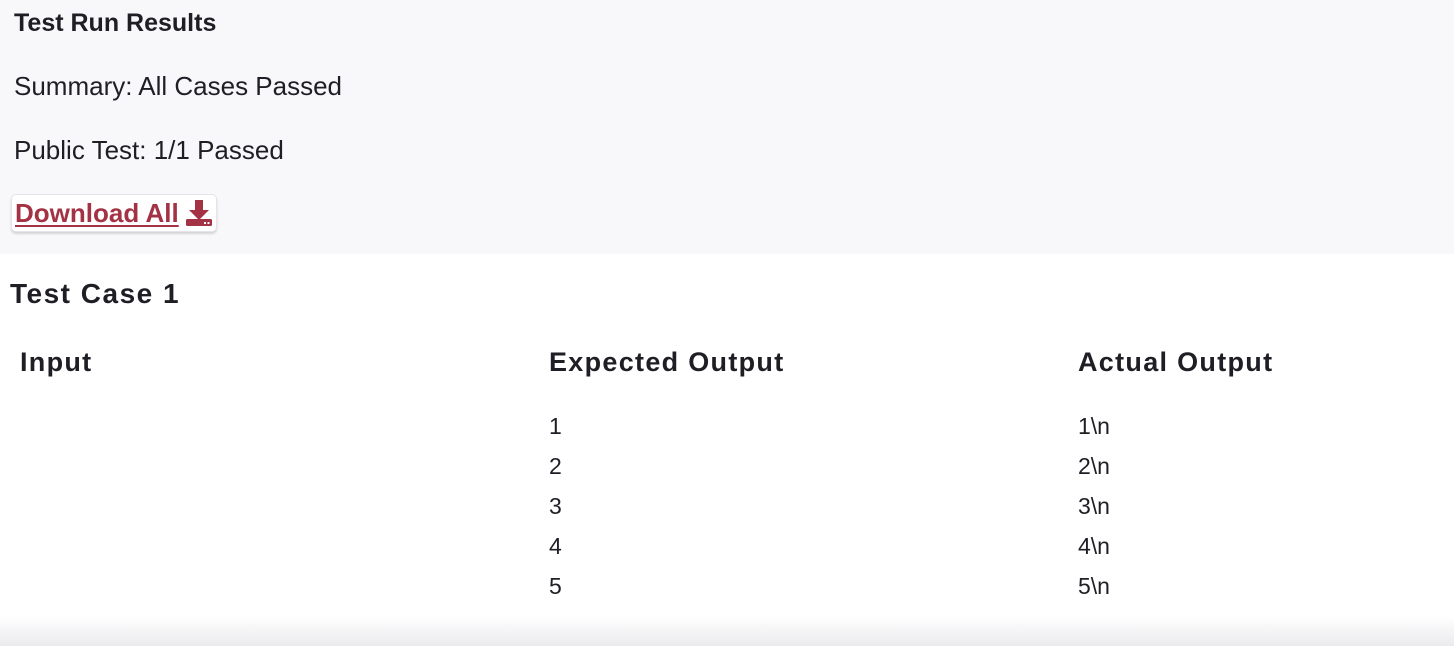  What do you see at coordinates (97, 212) in the screenshot?
I see `download-all-label: Download All` at bounding box center [97, 212].